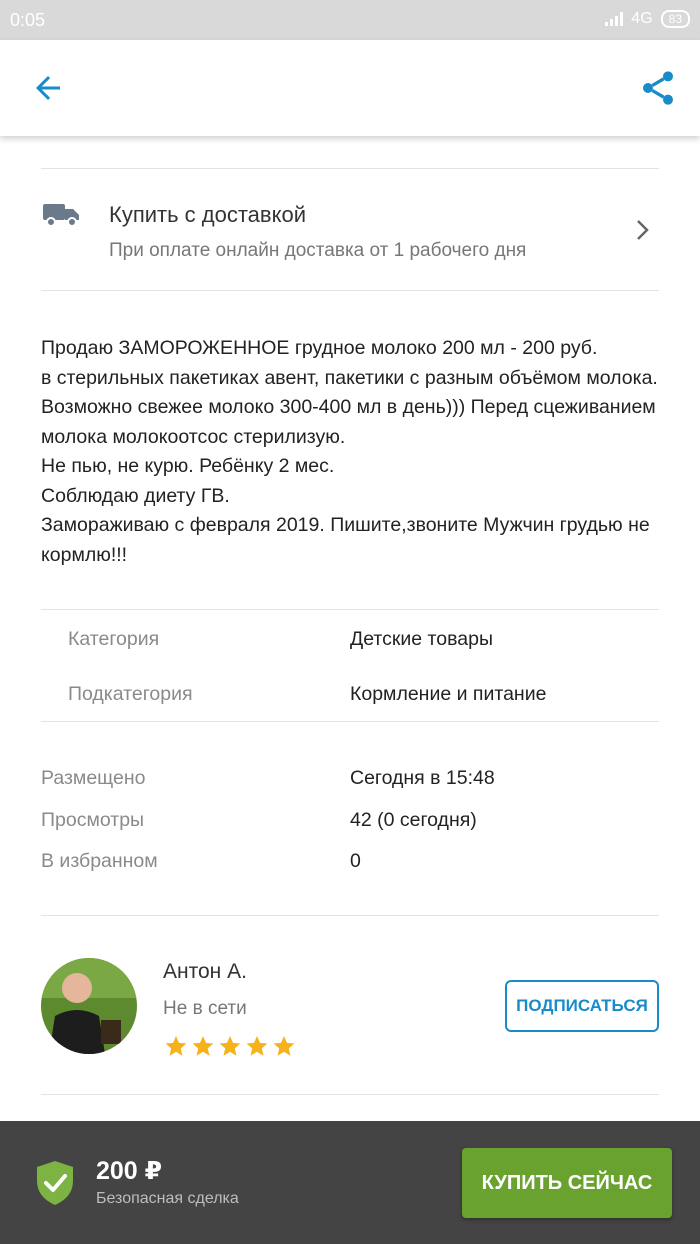 Image resolution: width=700 pixels, height=1244 pixels. I want to click on subcategory-value: Кормление и питание, so click(448, 694).